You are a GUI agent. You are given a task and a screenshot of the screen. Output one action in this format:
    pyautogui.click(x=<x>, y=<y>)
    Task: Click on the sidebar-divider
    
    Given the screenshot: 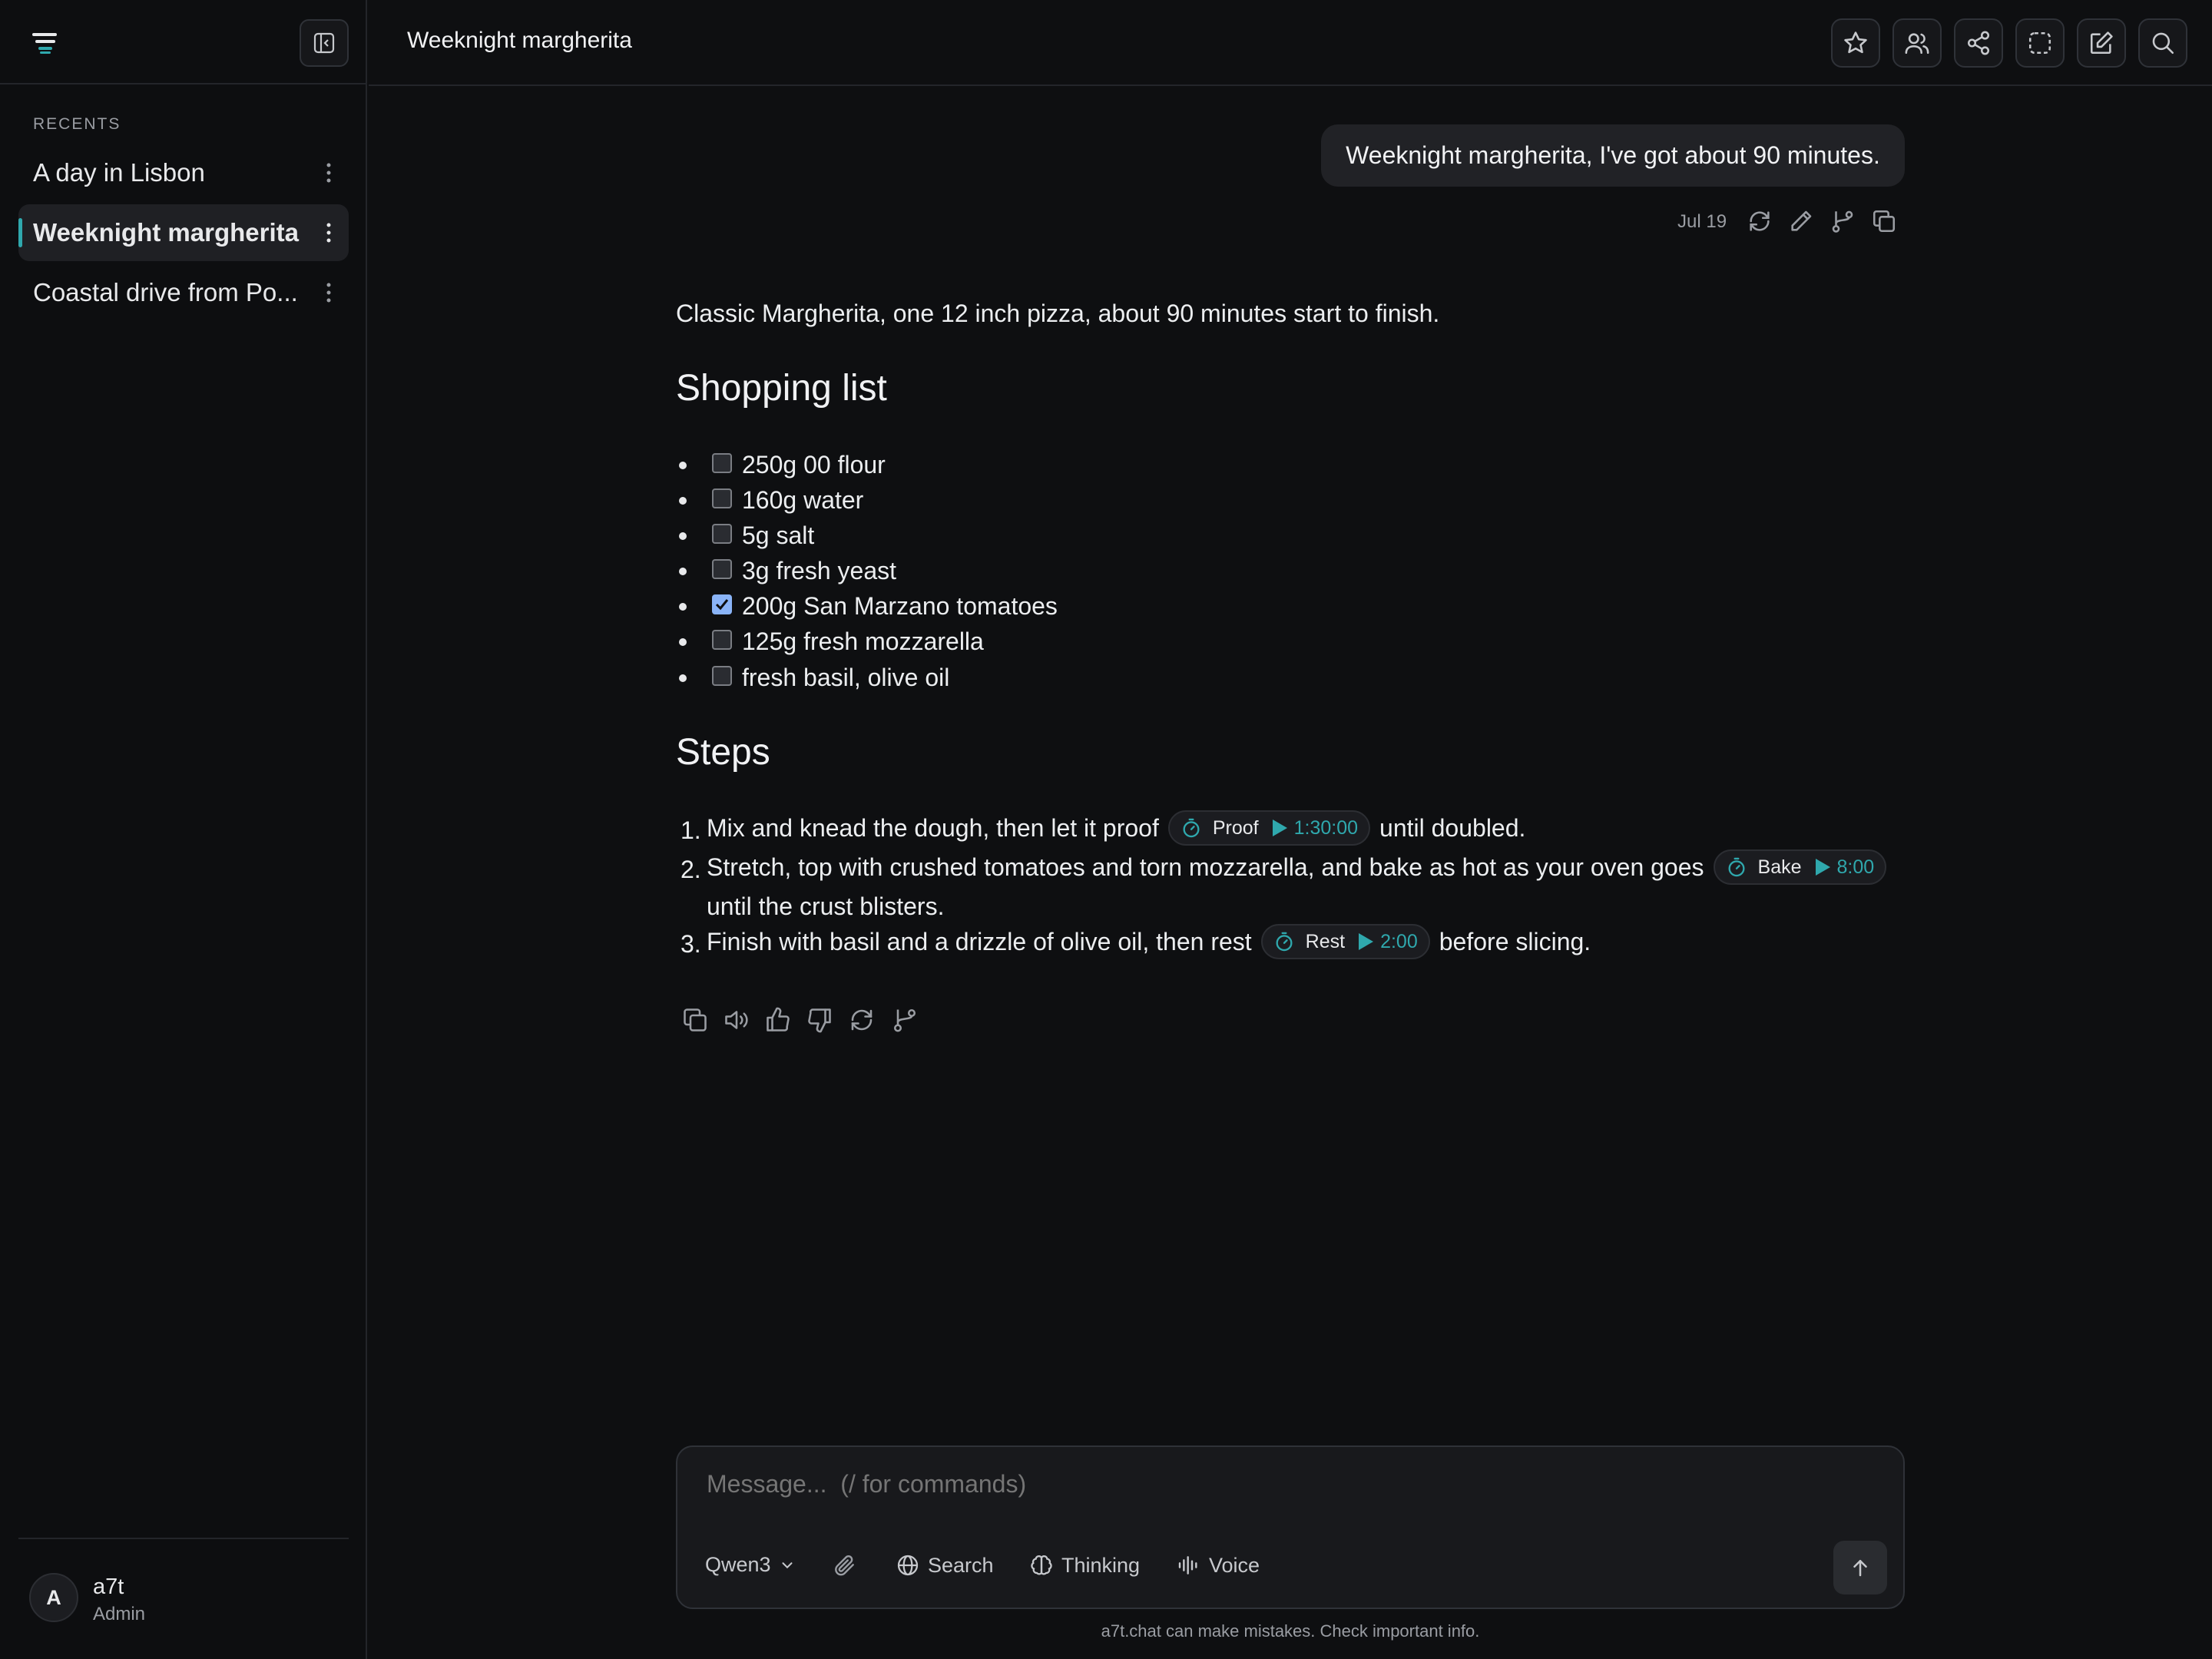 What is the action you would take?
    pyautogui.click(x=184, y=1539)
    